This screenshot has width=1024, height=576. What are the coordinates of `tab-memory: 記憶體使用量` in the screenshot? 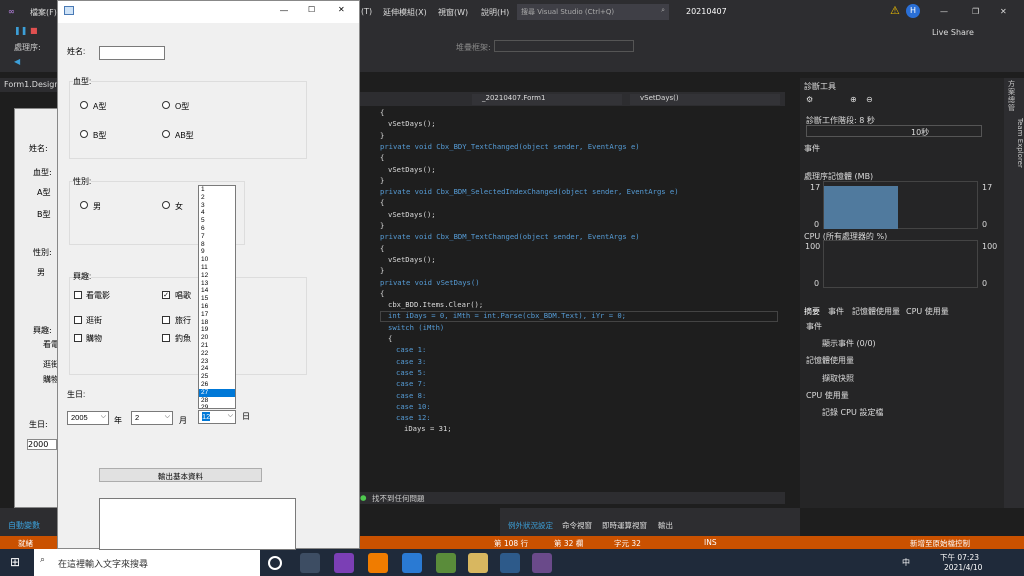 It's located at (876, 311).